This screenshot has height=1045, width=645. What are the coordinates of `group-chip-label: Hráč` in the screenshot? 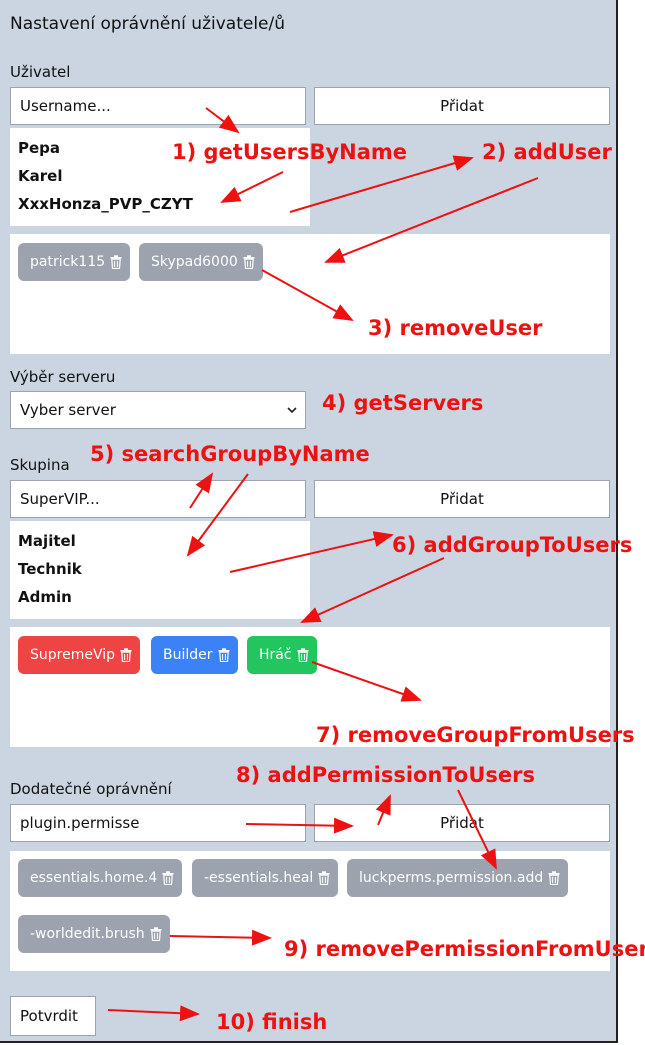 It's located at (275, 655).